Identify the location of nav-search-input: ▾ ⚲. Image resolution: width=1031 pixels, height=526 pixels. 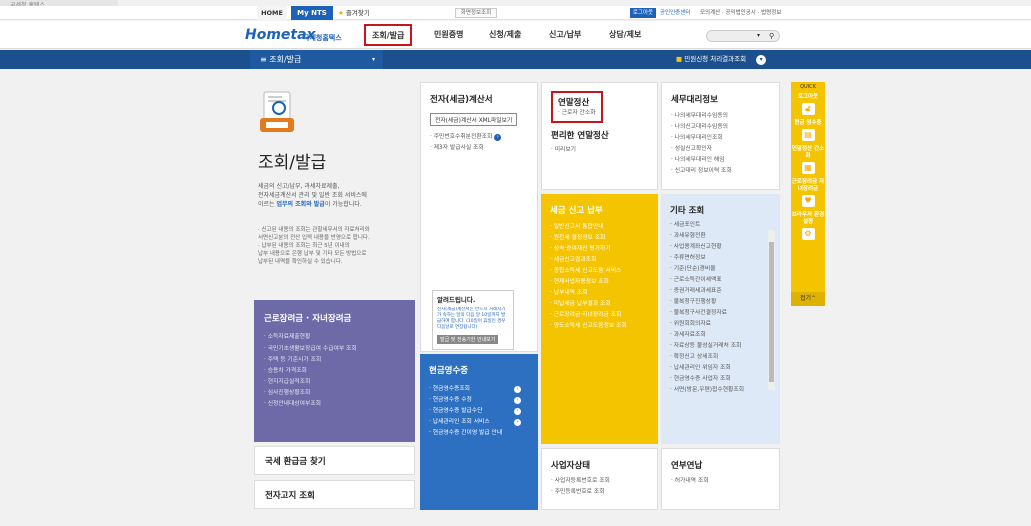
(743, 36).